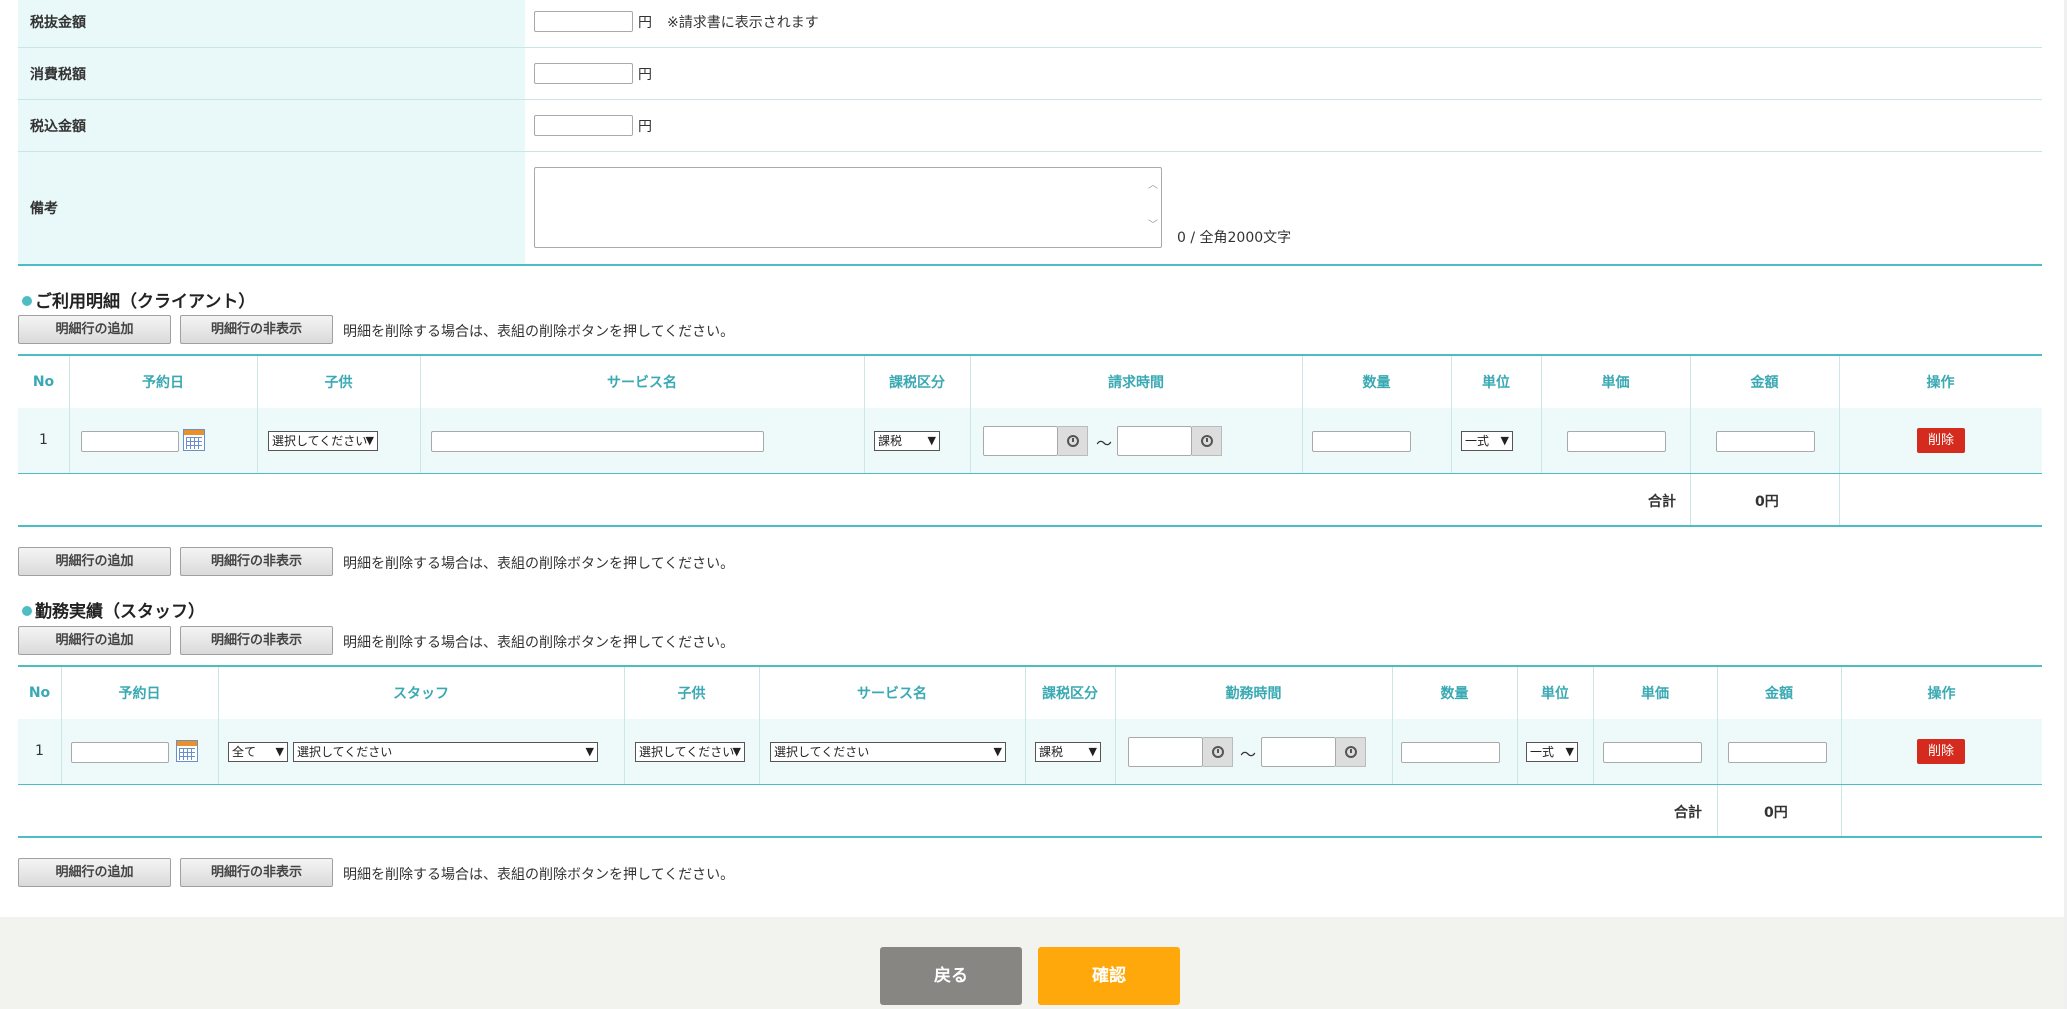 The image size is (2067, 1009). I want to click on client-total-row: 合計 0円, so click(1030, 500).